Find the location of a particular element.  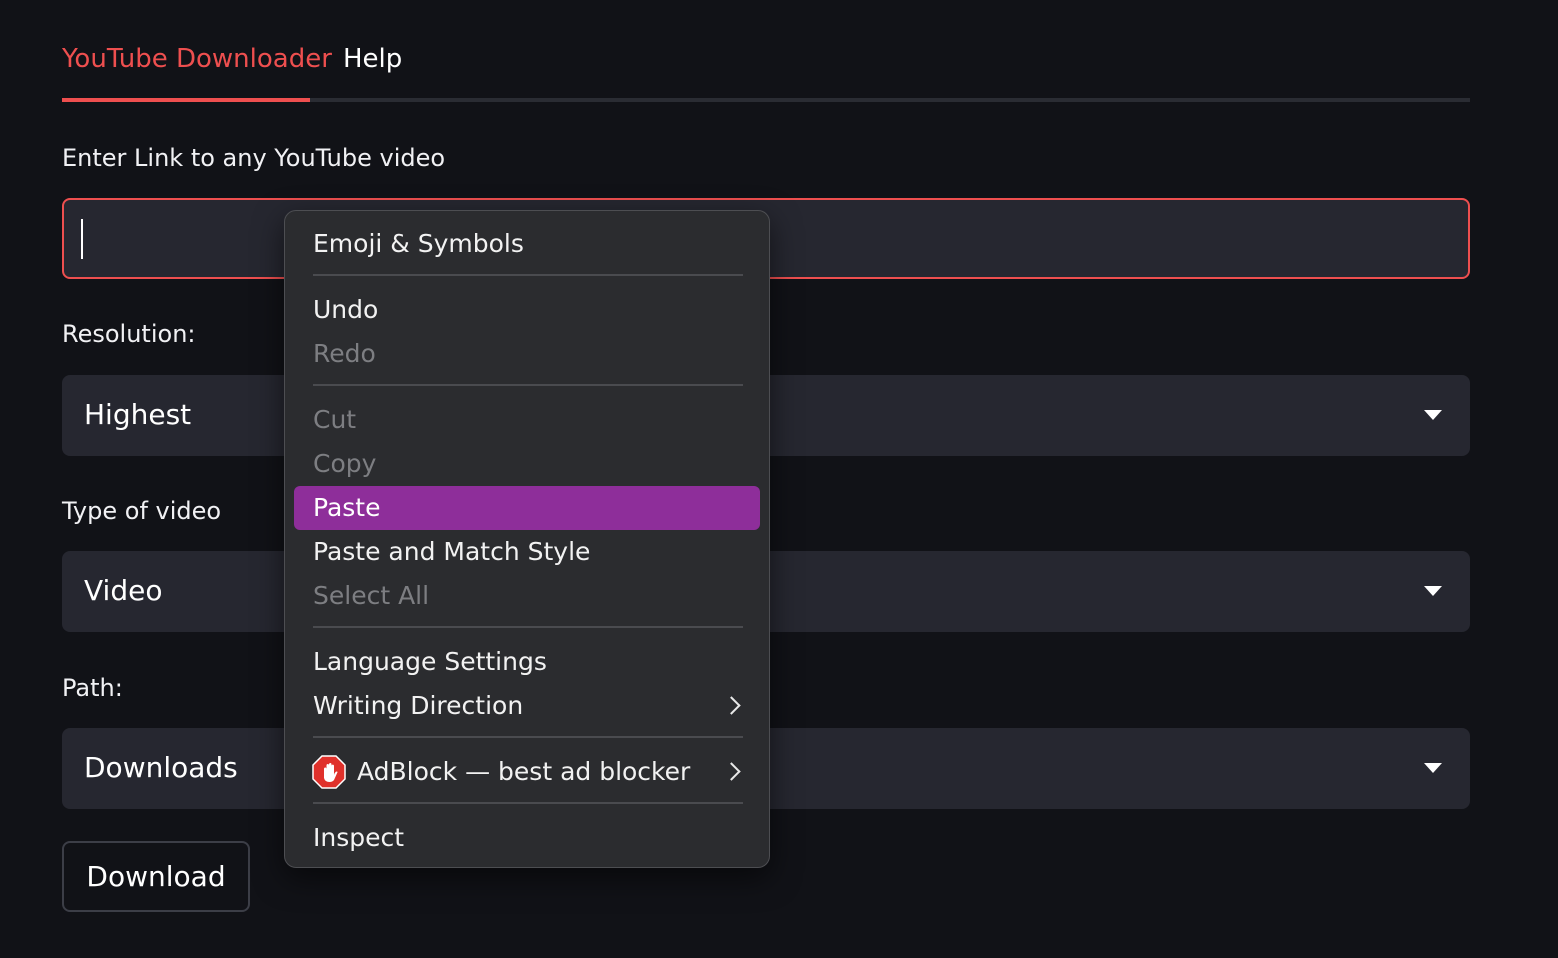

menu-item-writing-direction: Writing Direction is located at coordinates (527, 706).